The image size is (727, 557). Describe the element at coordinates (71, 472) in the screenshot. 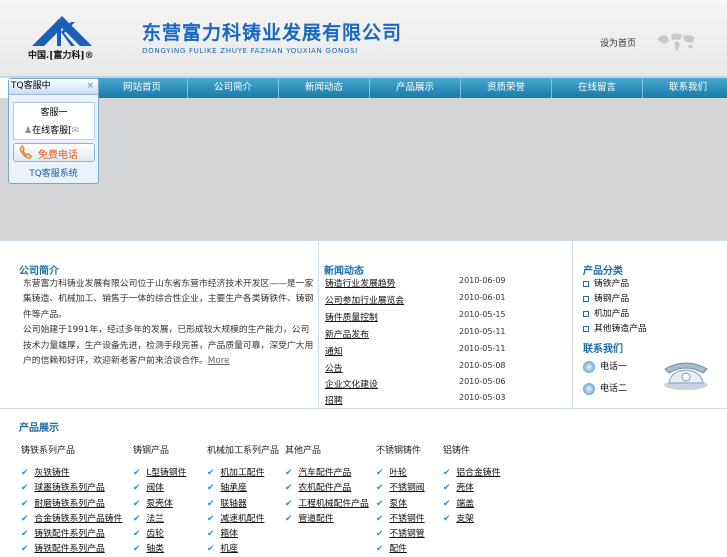

I see `product-item: ✔ 灰铁铸件` at that location.